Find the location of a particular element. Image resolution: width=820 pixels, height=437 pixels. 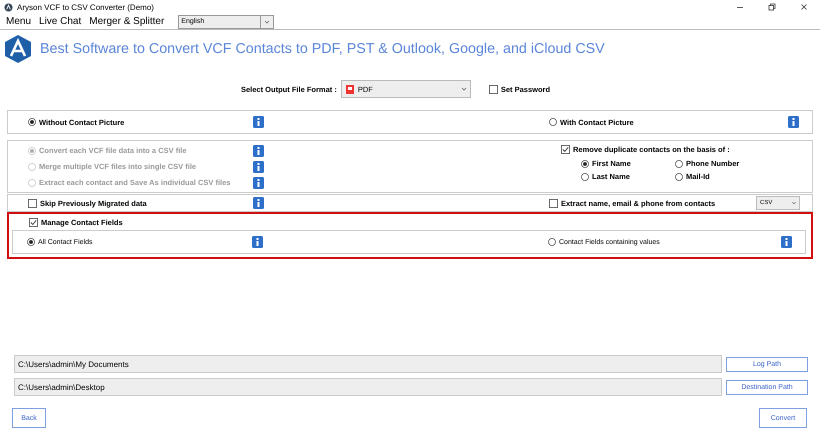

menu-item: Live Chat is located at coordinates (60, 21).